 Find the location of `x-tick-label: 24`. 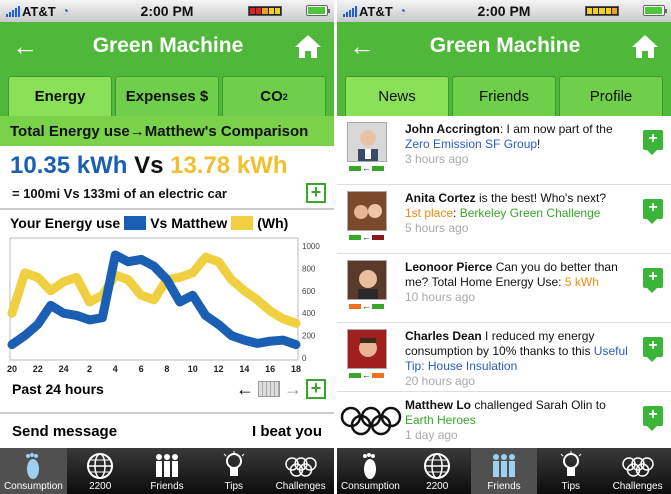

x-tick-label: 24 is located at coordinates (64, 369).